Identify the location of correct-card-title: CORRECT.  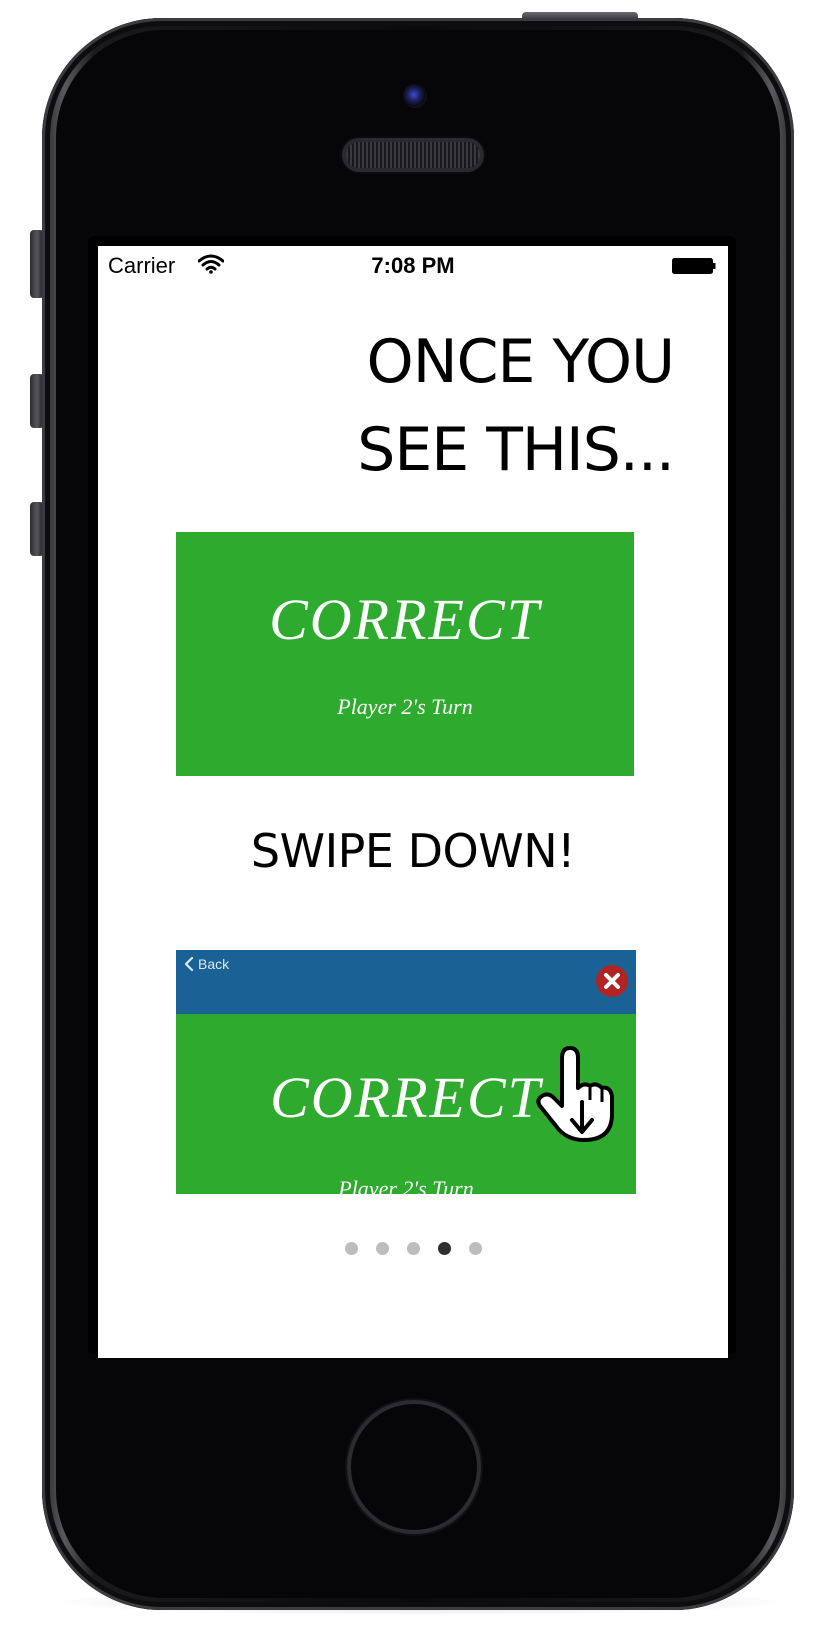
(405, 619).